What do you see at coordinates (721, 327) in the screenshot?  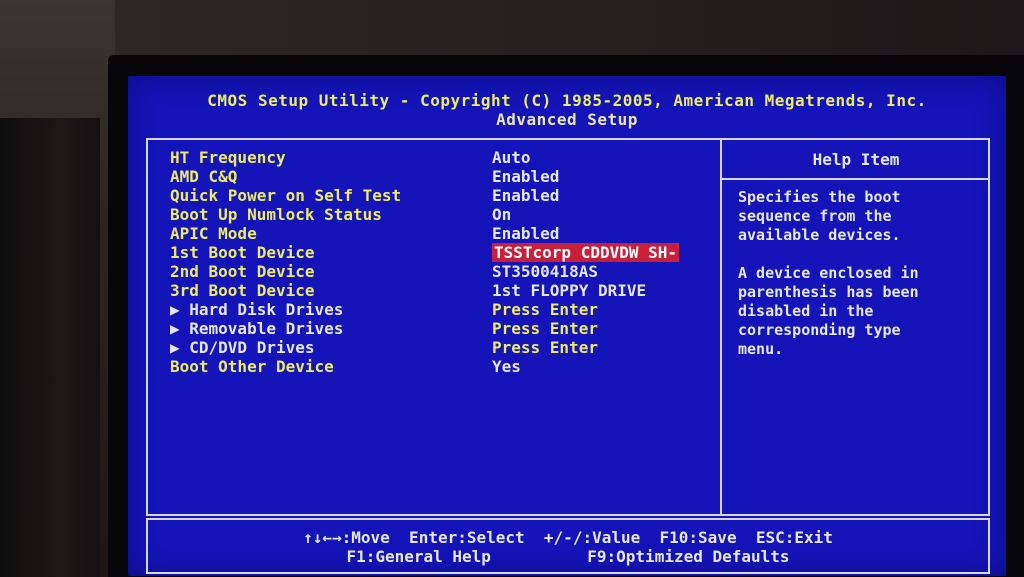 I see `panel-divider` at bounding box center [721, 327].